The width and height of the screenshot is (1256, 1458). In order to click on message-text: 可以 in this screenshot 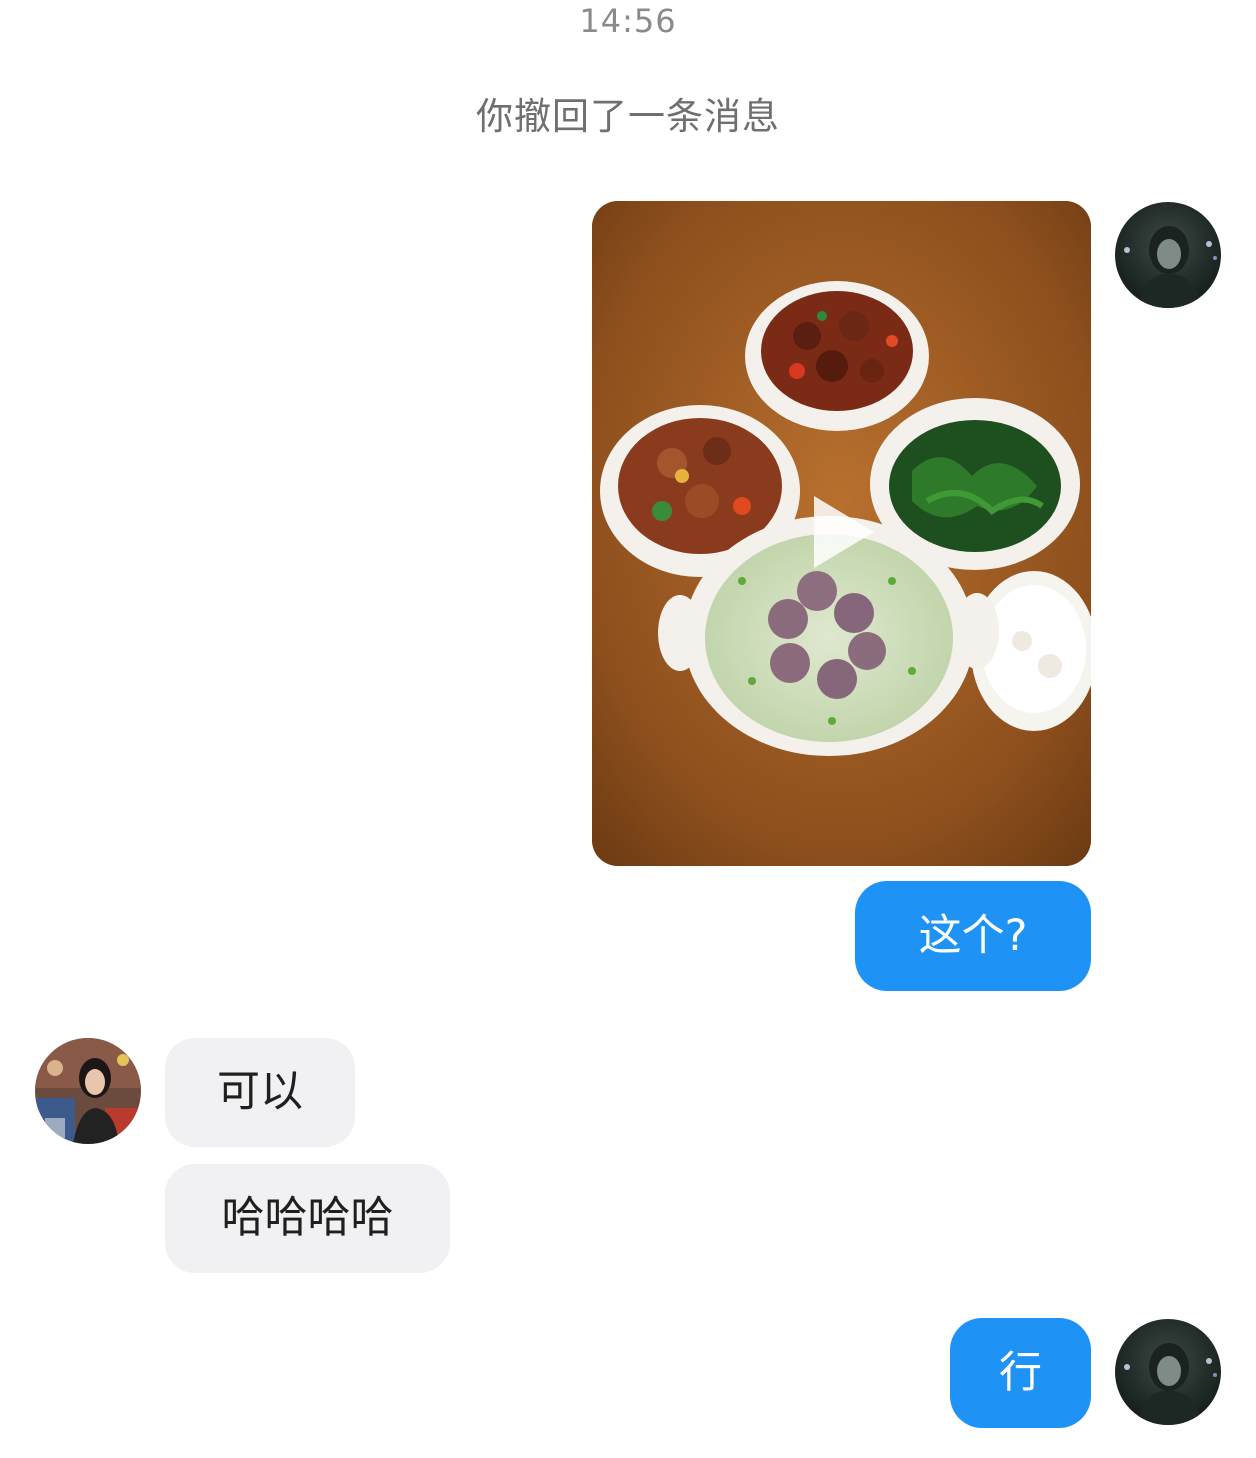, I will do `click(260, 1092)`.